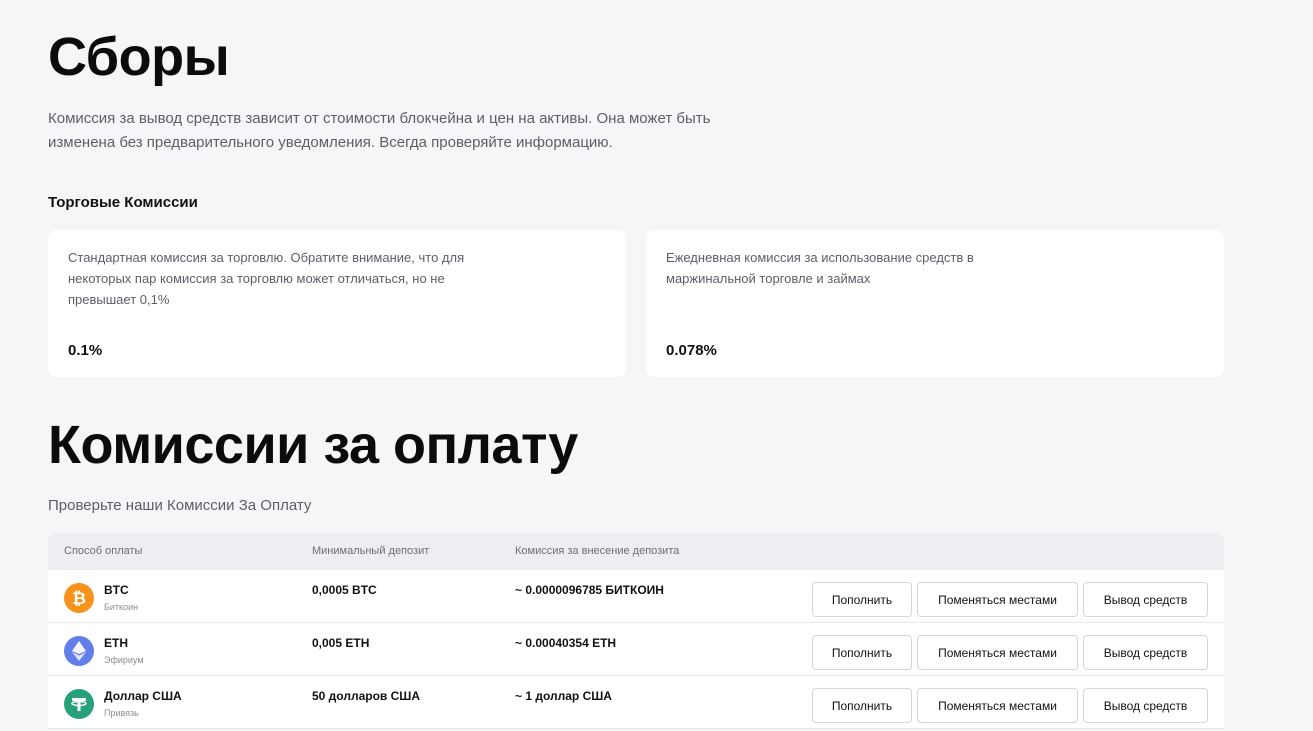 The width and height of the screenshot is (1313, 731). What do you see at coordinates (79, 651) in the screenshot?
I see `ethereum-icon` at bounding box center [79, 651].